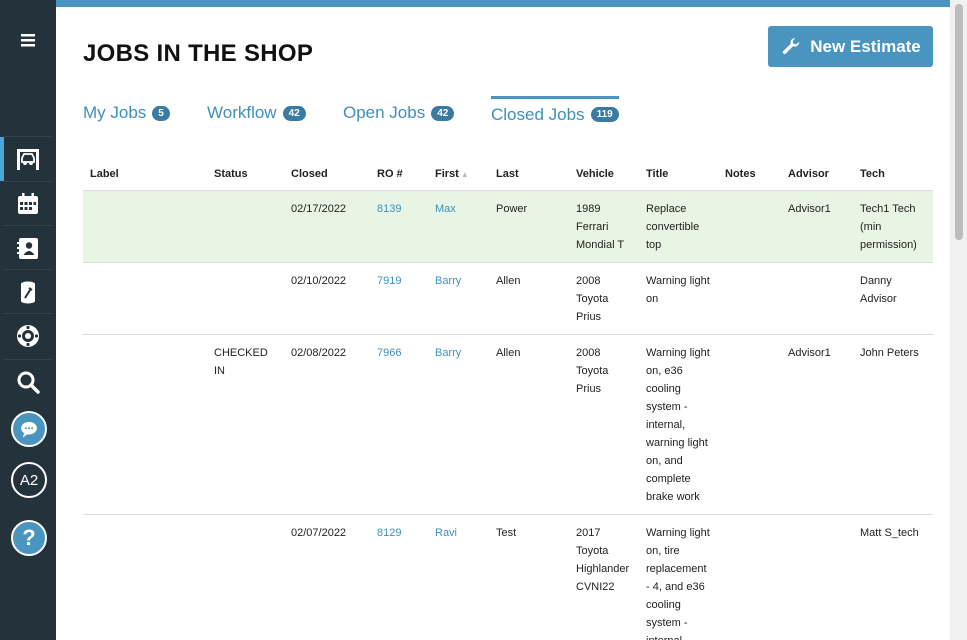 This screenshot has width=967, height=640. I want to click on column-header-closed: Closed, so click(327, 175).